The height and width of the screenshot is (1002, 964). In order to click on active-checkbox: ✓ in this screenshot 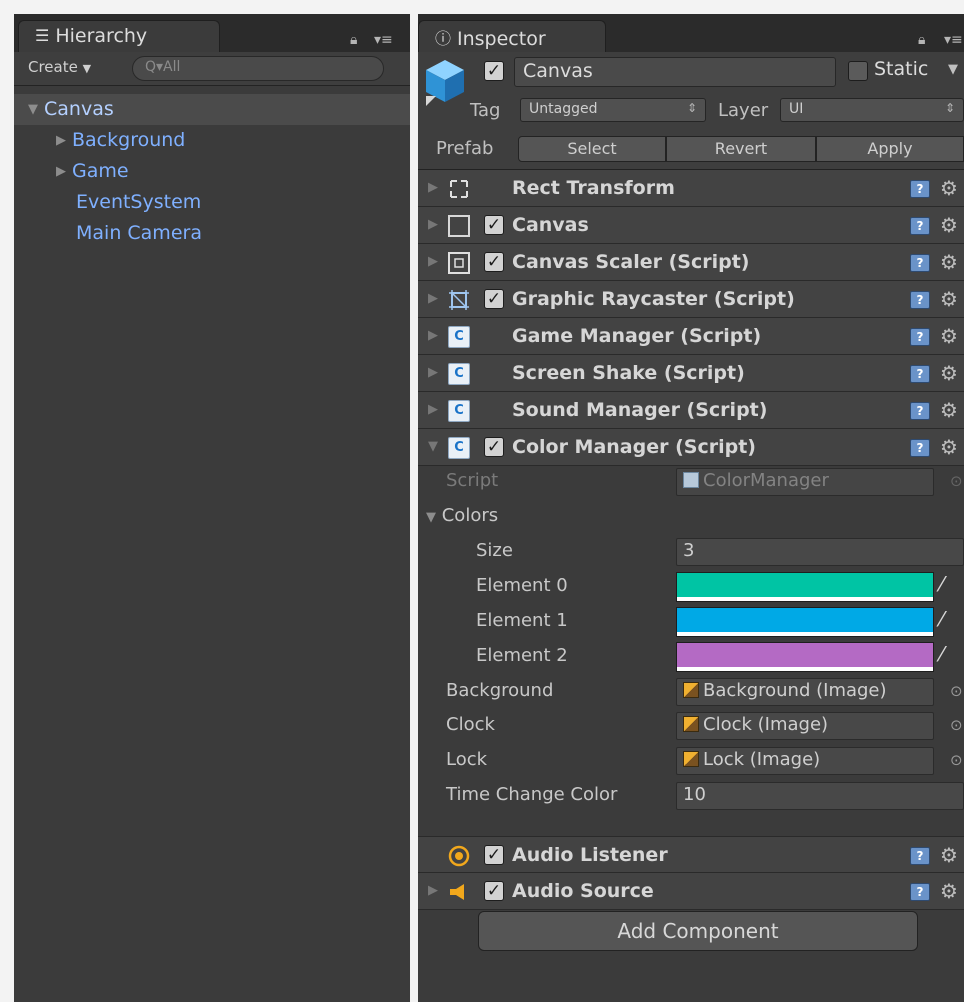, I will do `click(494, 71)`.